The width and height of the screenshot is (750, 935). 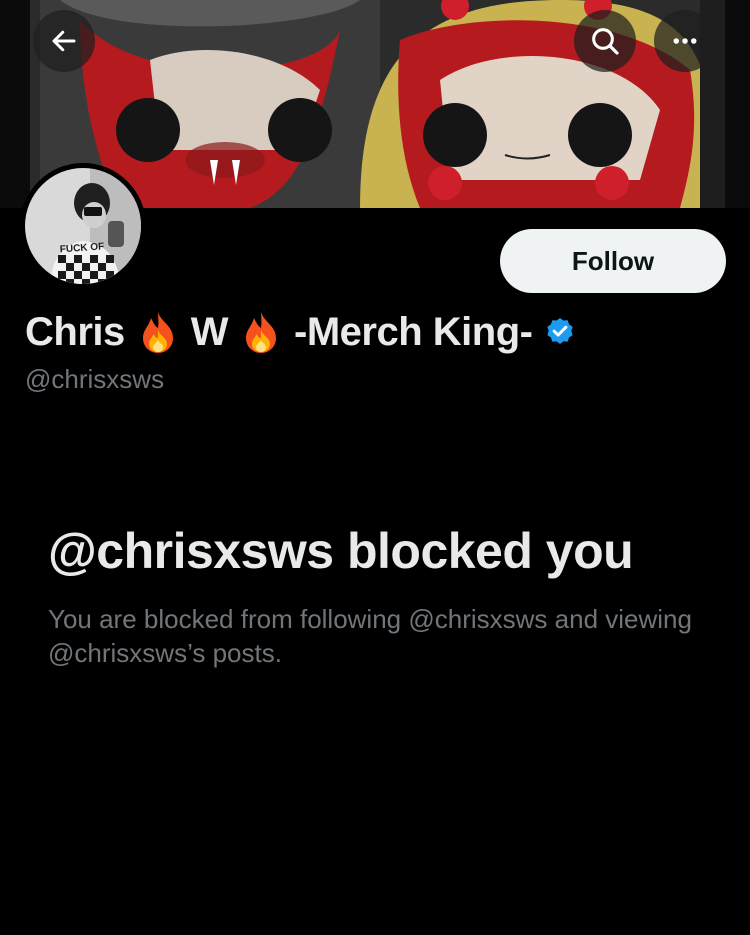 I want to click on display-name: Chris W -Merch King-, so click(x=300, y=332).